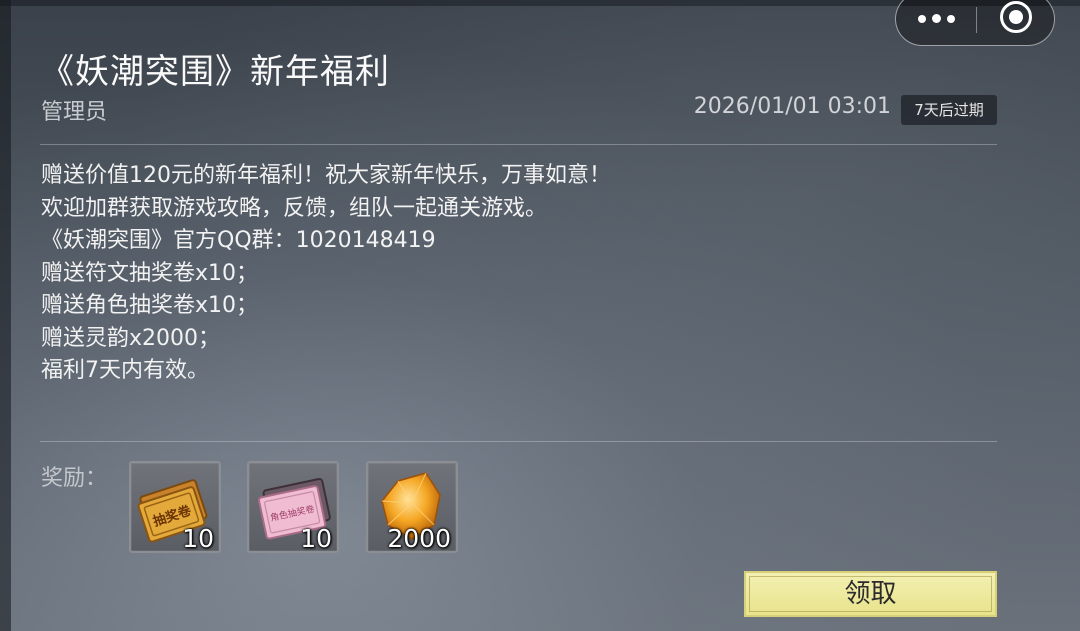 Image resolution: width=1080 pixels, height=631 pixels. Describe the element at coordinates (5, 315) in the screenshot. I see `window-left-edge` at that location.